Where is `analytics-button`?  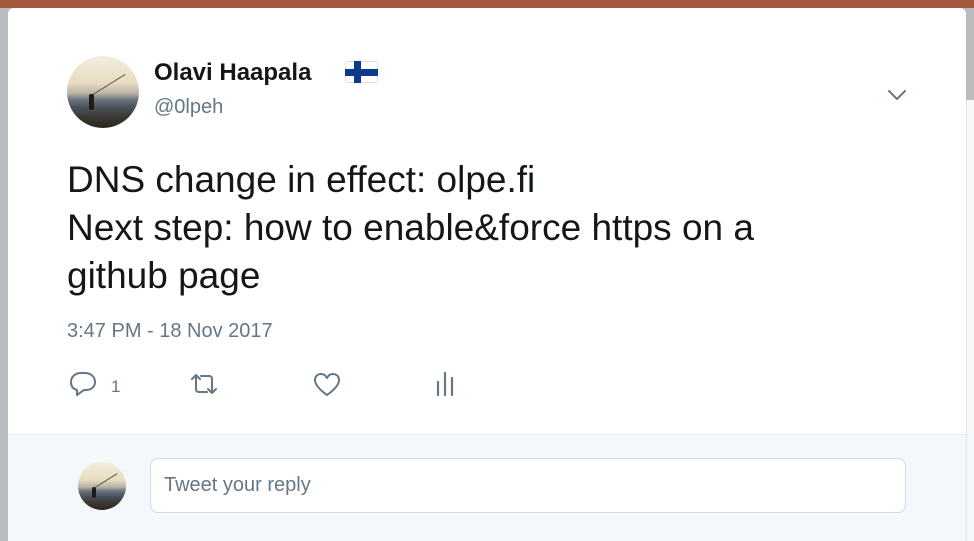 analytics-button is located at coordinates (447, 386).